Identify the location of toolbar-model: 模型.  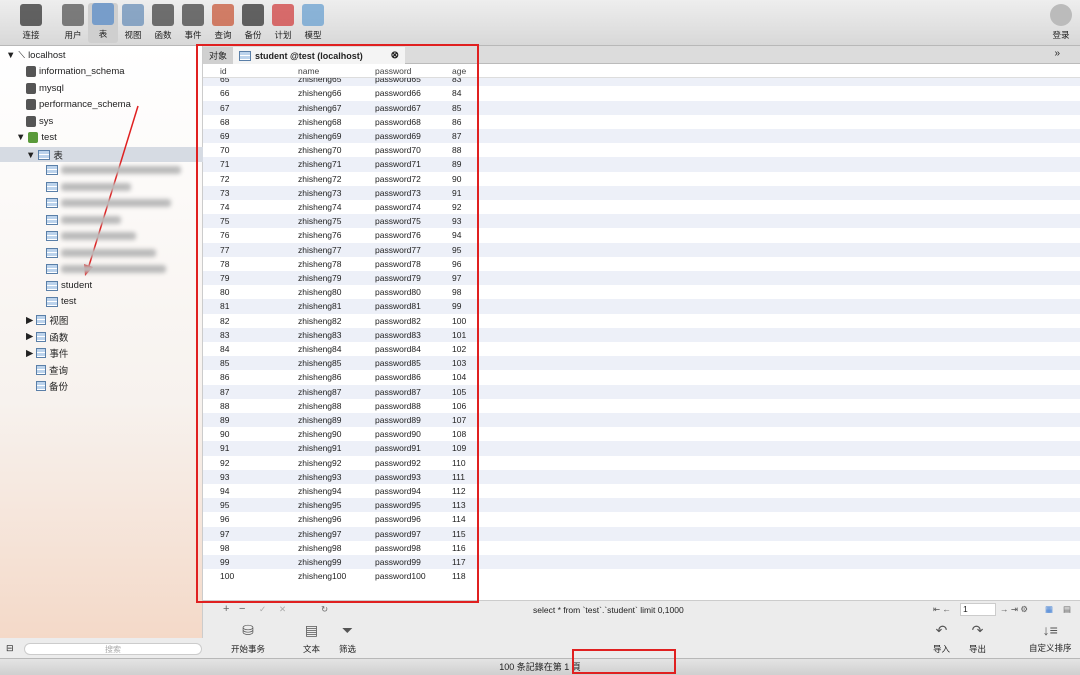
(313, 22).